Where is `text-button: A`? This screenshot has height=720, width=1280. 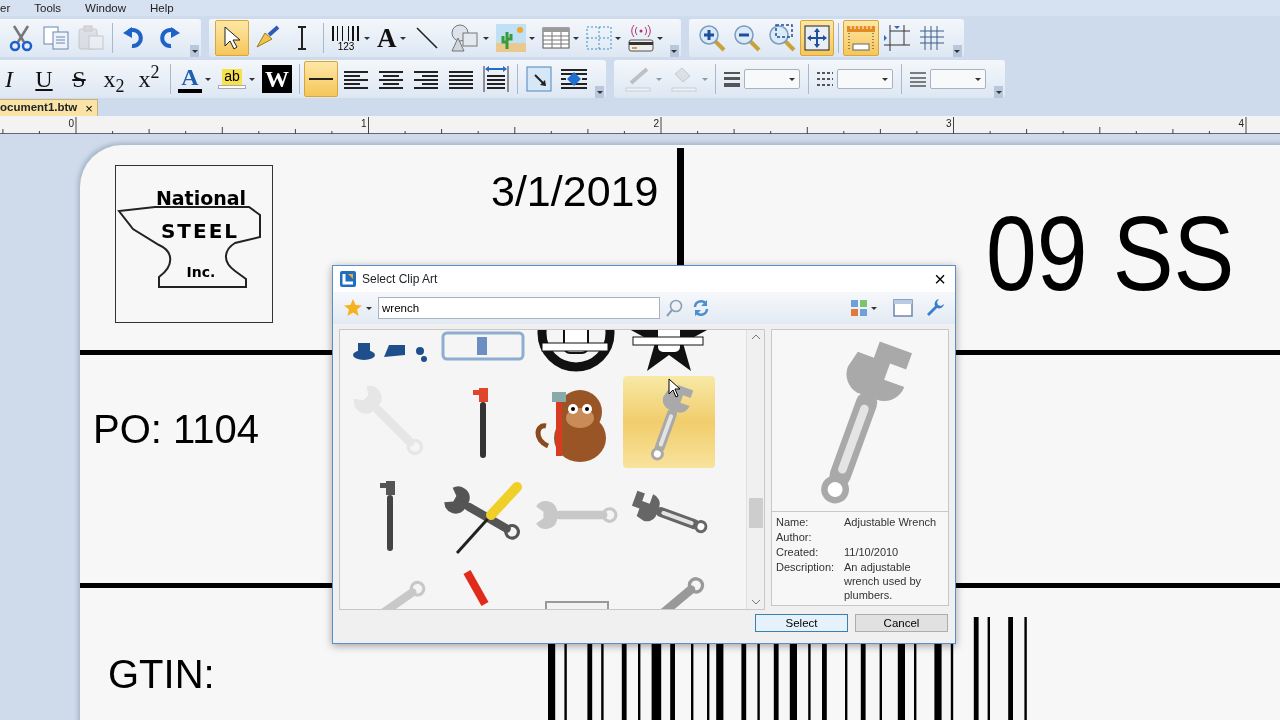 text-button: A is located at coordinates (391, 38).